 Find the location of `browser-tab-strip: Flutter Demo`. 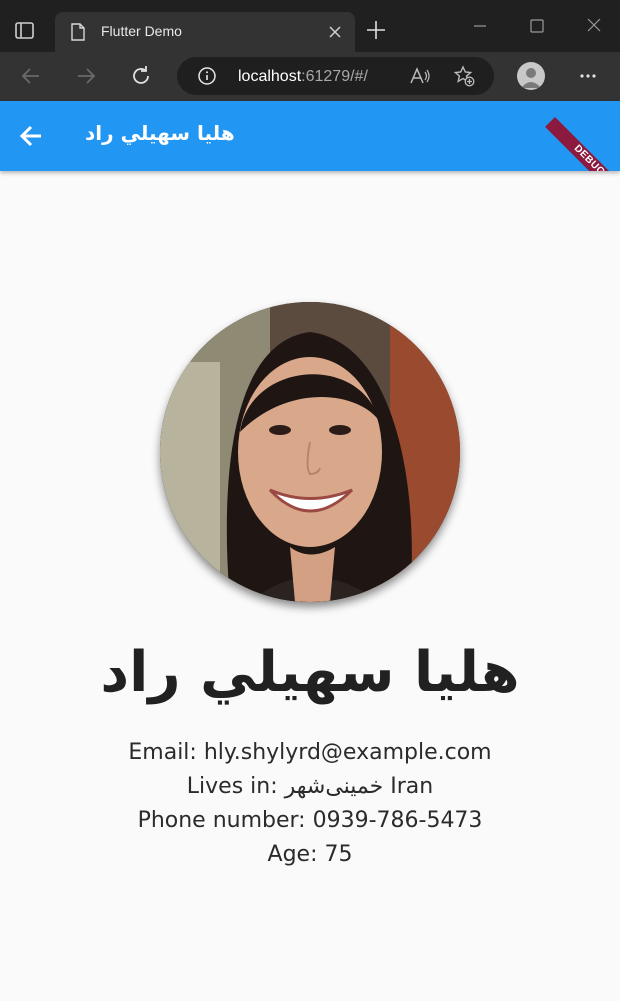

browser-tab-strip: Flutter Demo is located at coordinates (310, 26).